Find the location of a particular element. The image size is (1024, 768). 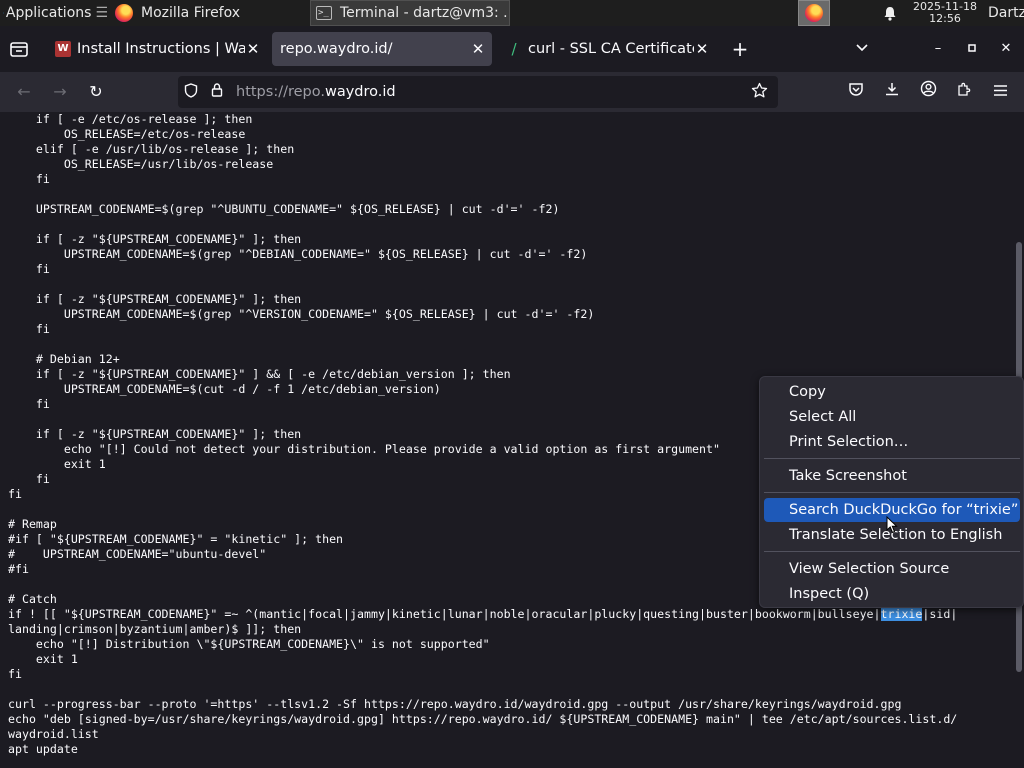

tab-curl-ssl-ca: / curl - SSL CA Certificates ✕ is located at coordinates (606, 49).